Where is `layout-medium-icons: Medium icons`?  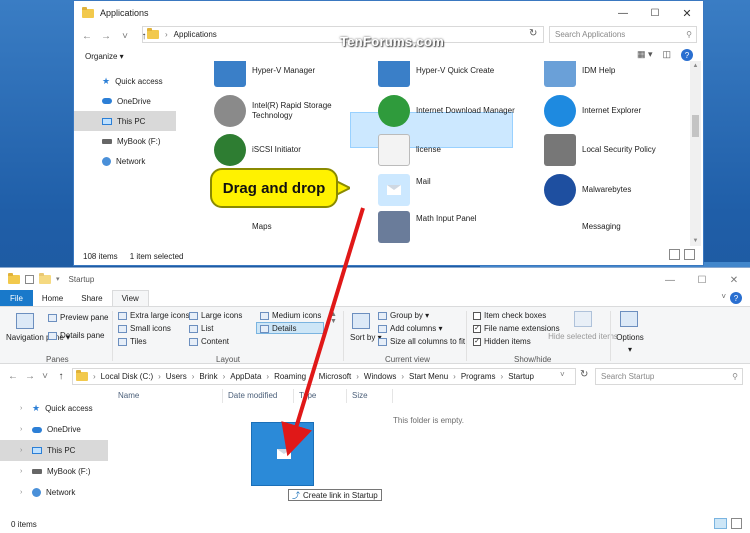
layout-medium-icons: Medium icons is located at coordinates (290, 315).